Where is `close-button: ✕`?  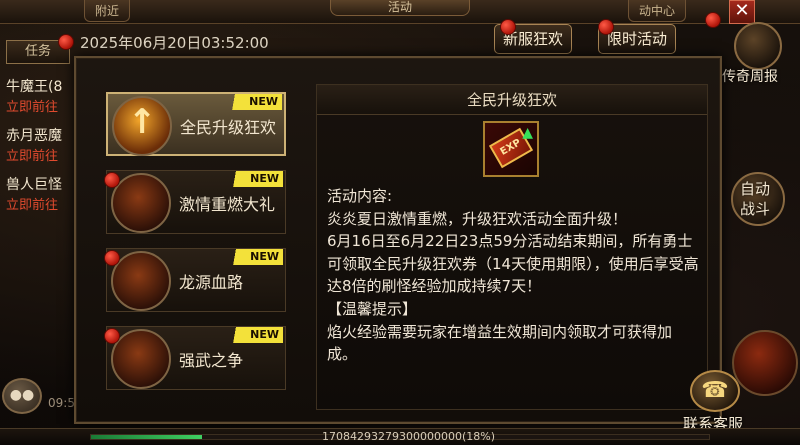
close-button: ✕ is located at coordinates (742, 12).